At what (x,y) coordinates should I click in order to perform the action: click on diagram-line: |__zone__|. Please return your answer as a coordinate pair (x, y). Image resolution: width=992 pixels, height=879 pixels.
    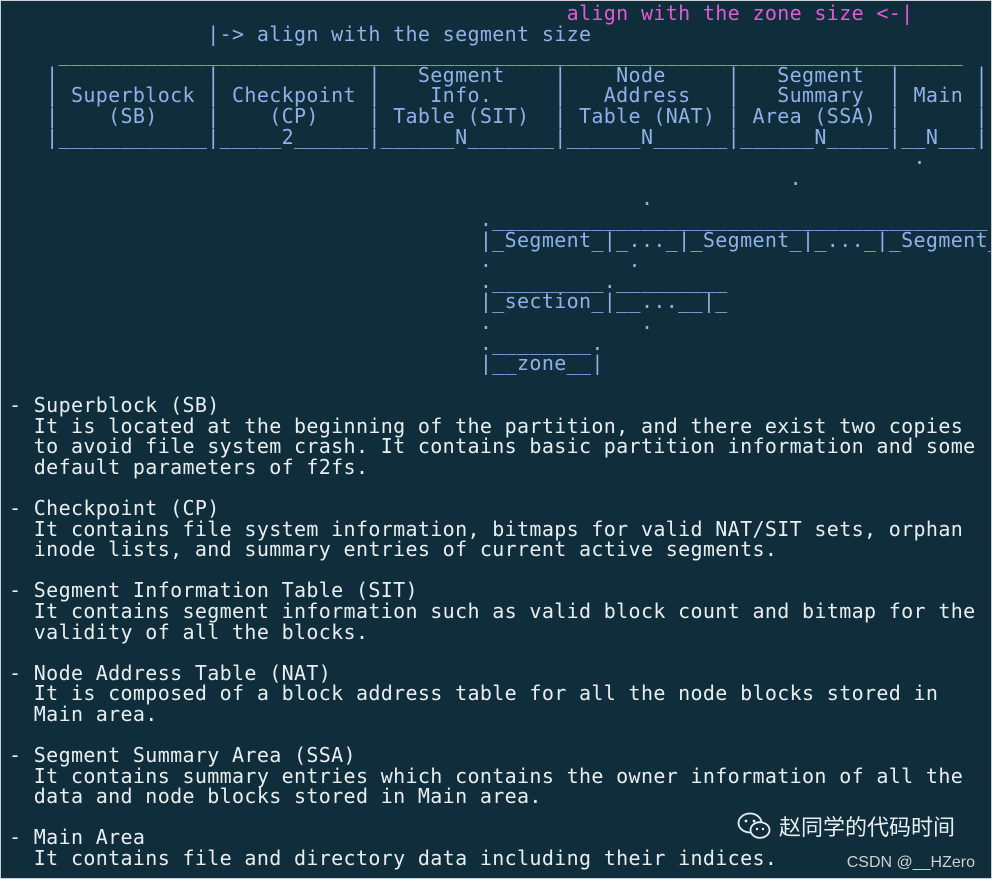
    Looking at the image, I should click on (306, 363).